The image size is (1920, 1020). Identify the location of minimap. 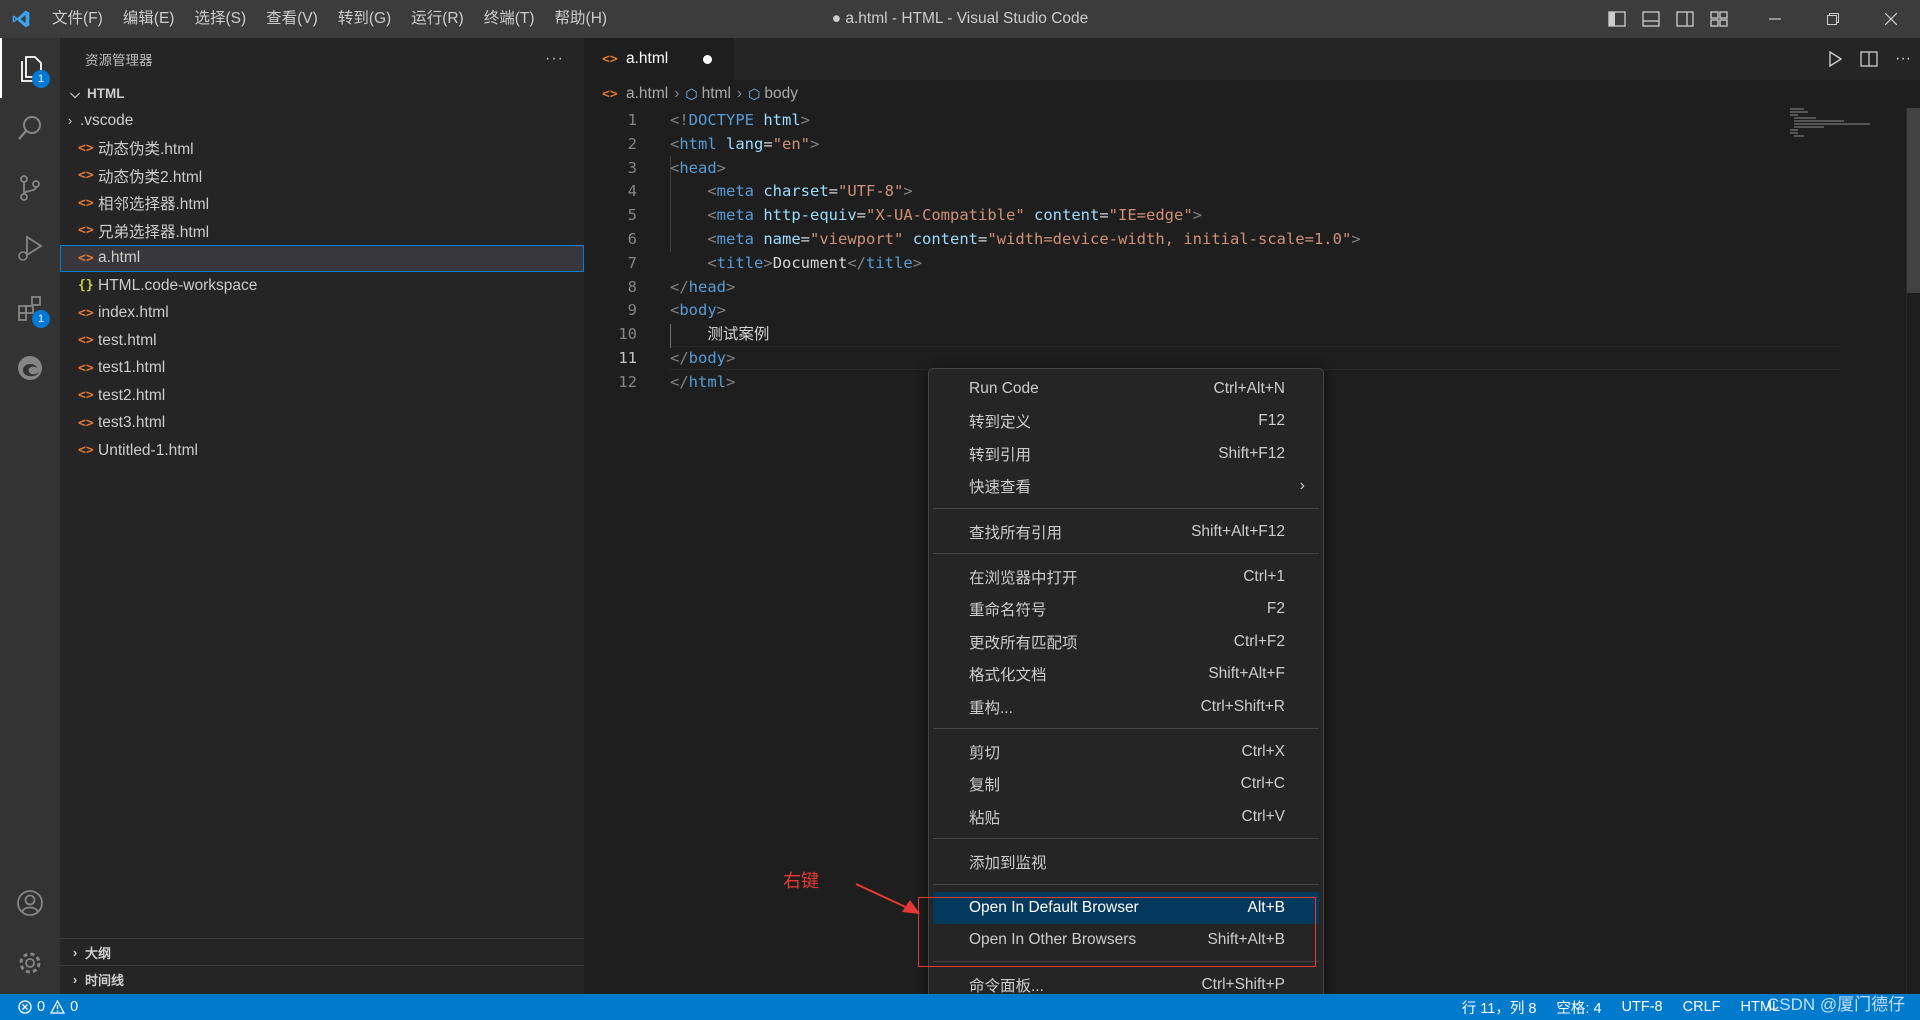
(1850, 128).